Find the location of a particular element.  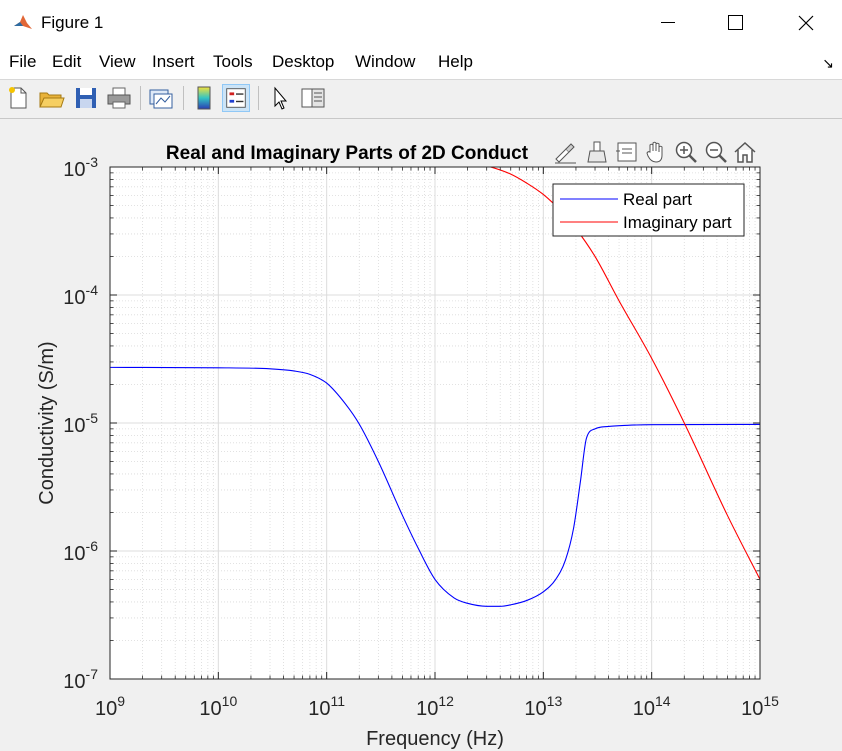

zoom-out-icon is located at coordinates (716, 152).